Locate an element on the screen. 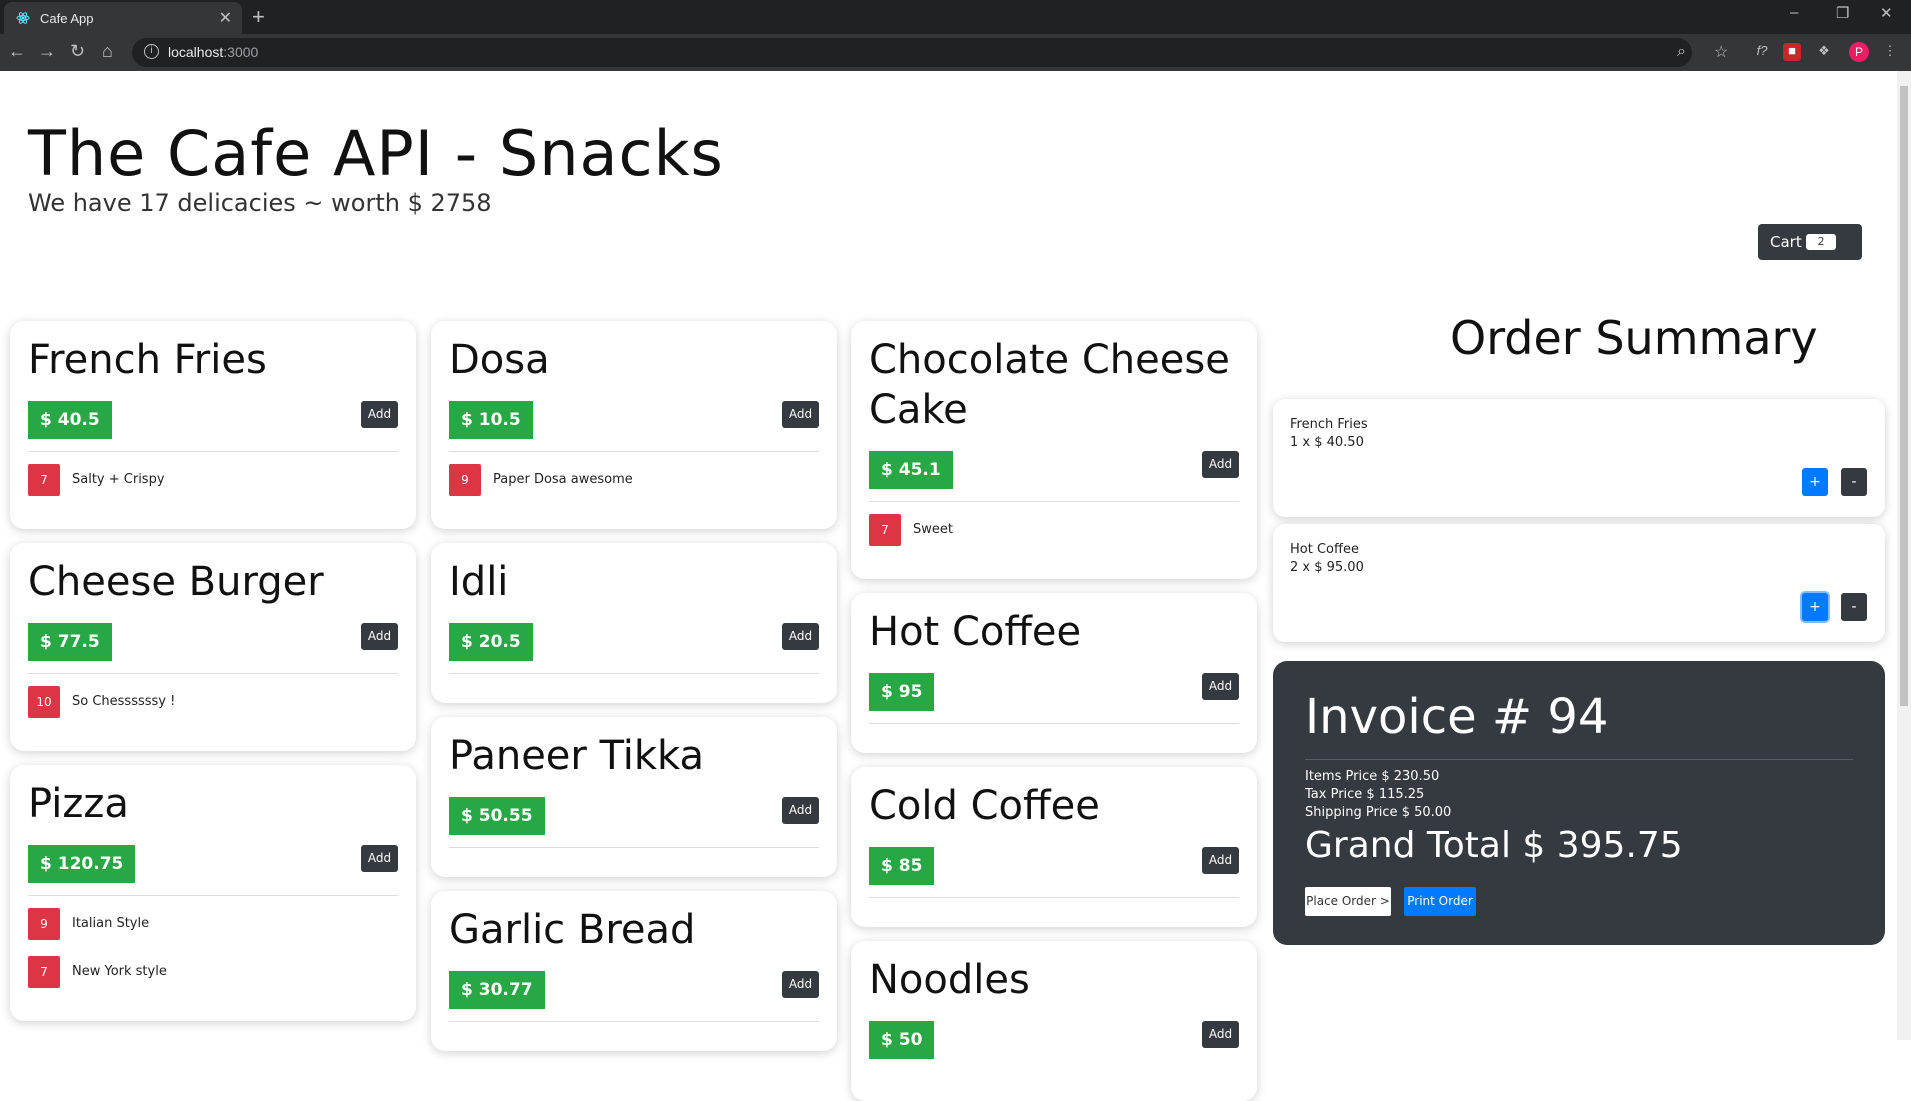 Image resolution: width=1911 pixels, height=1101 pixels. new-tab-button: + is located at coordinates (258, 17).